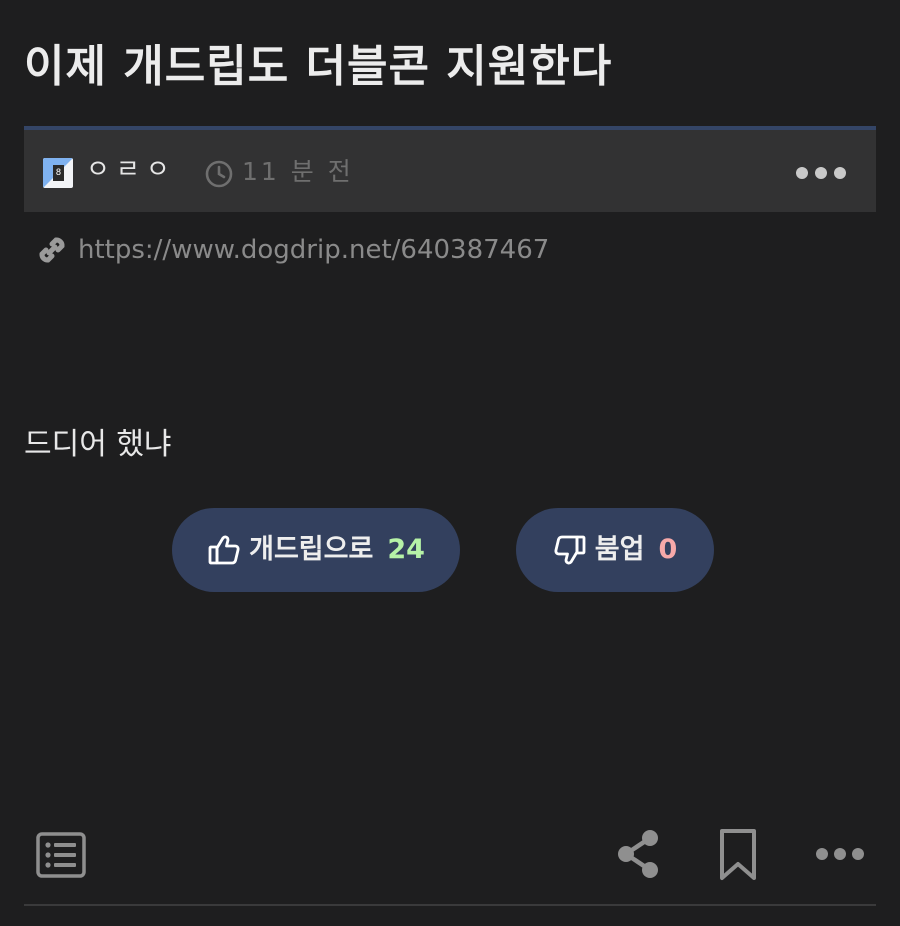 The width and height of the screenshot is (900, 926). What do you see at coordinates (450, 169) in the screenshot?
I see `post-meta-bar: 8 ㅇㄹㅇ 11 분 전` at bounding box center [450, 169].